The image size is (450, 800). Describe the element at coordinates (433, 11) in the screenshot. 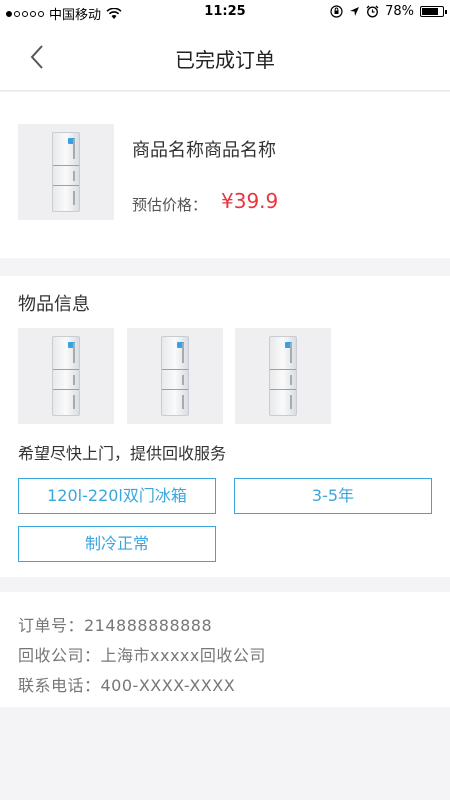

I see `battery-icon` at that location.